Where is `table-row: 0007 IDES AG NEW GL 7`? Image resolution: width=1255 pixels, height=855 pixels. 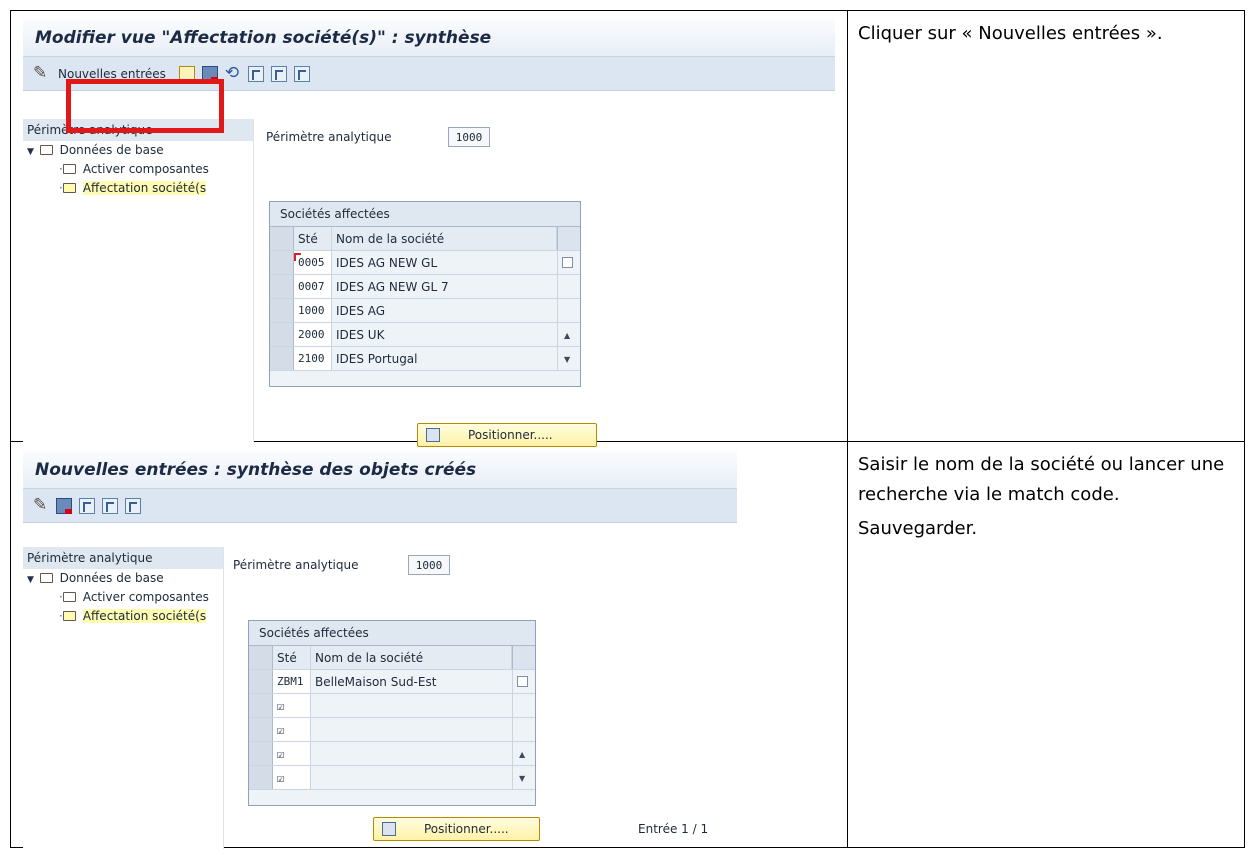
table-row: 0007 IDES AG NEW GL 7 is located at coordinates (425, 287).